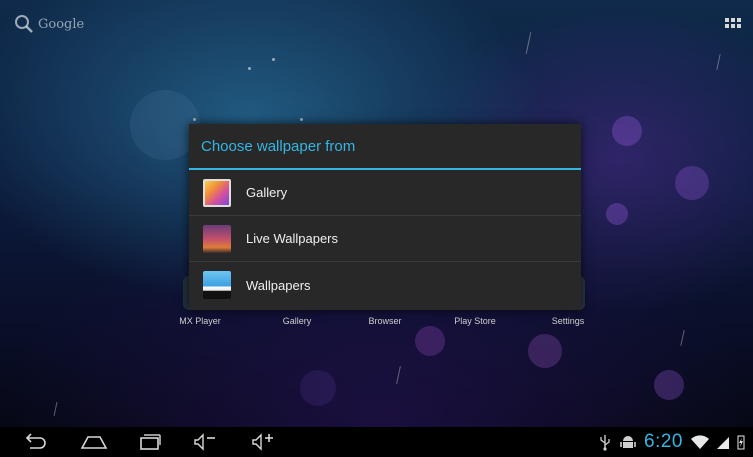  What do you see at coordinates (385, 321) in the screenshot?
I see `dock-label: Browser` at bounding box center [385, 321].